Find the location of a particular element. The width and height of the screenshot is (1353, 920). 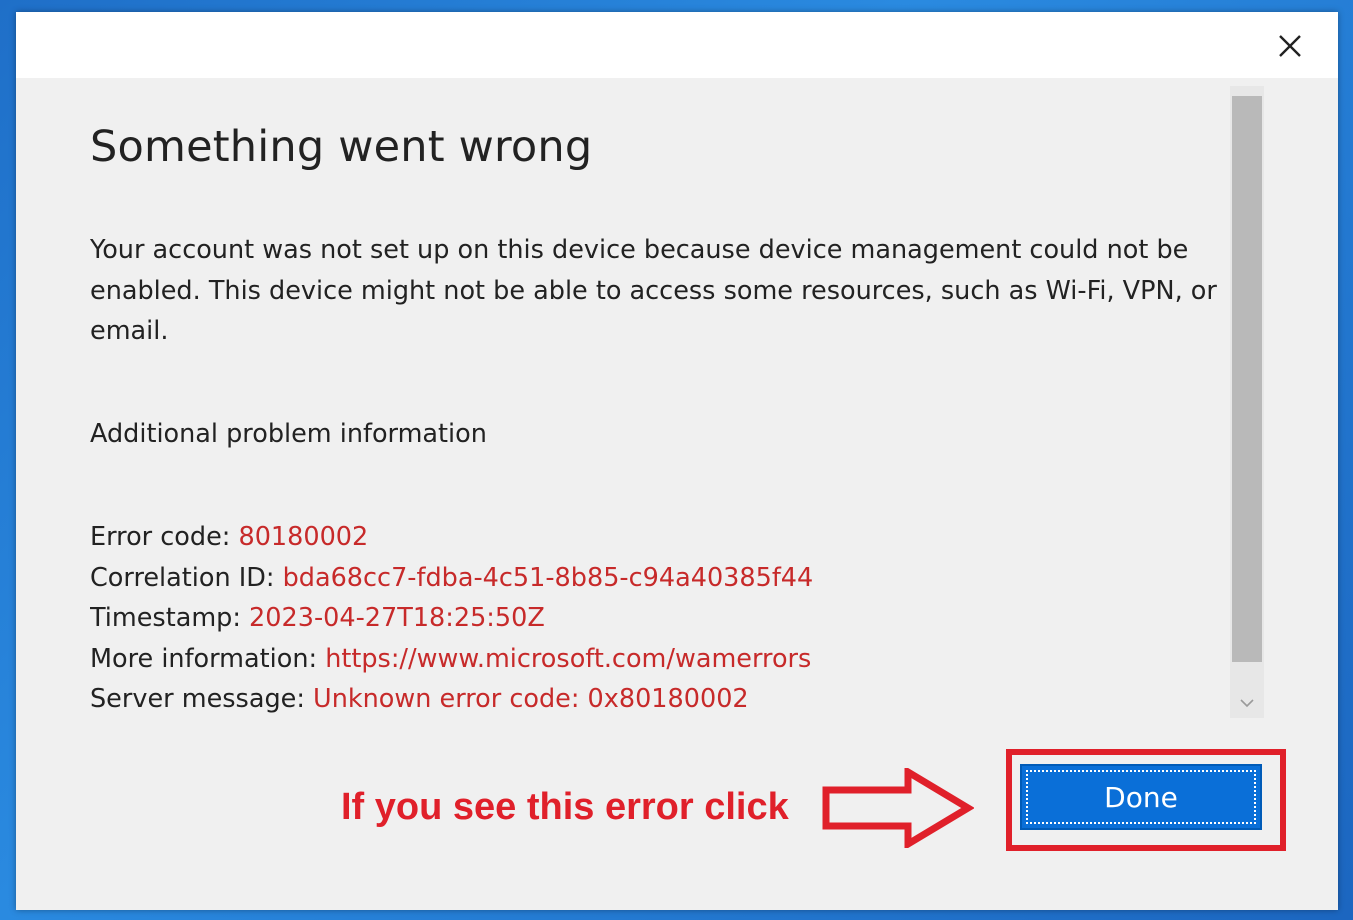

timestamp-value: 2023-04-27T18:25:50Z is located at coordinates (397, 618).